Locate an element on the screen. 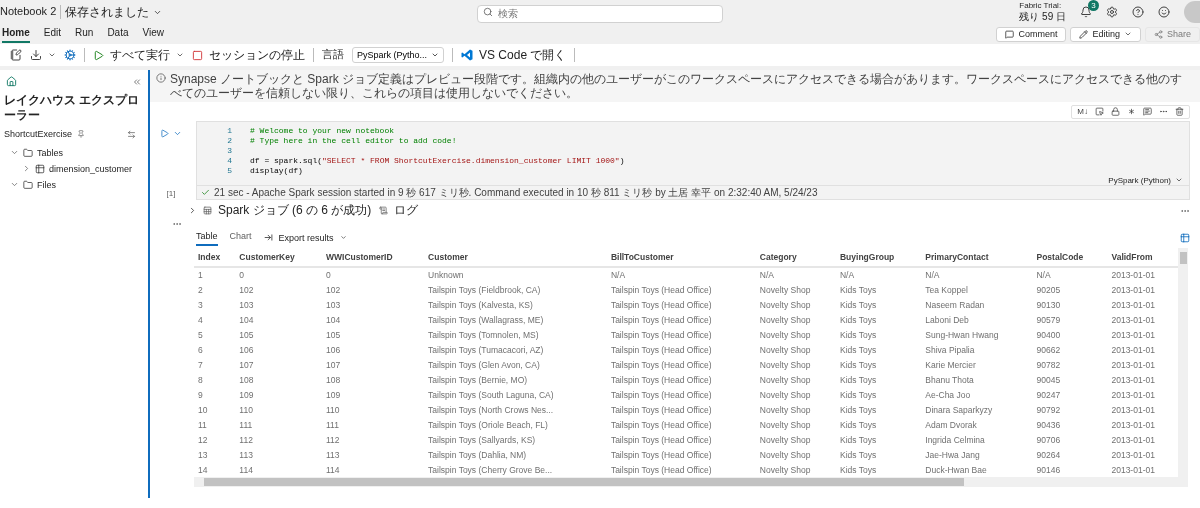  delete-icon is located at coordinates (1179, 112).